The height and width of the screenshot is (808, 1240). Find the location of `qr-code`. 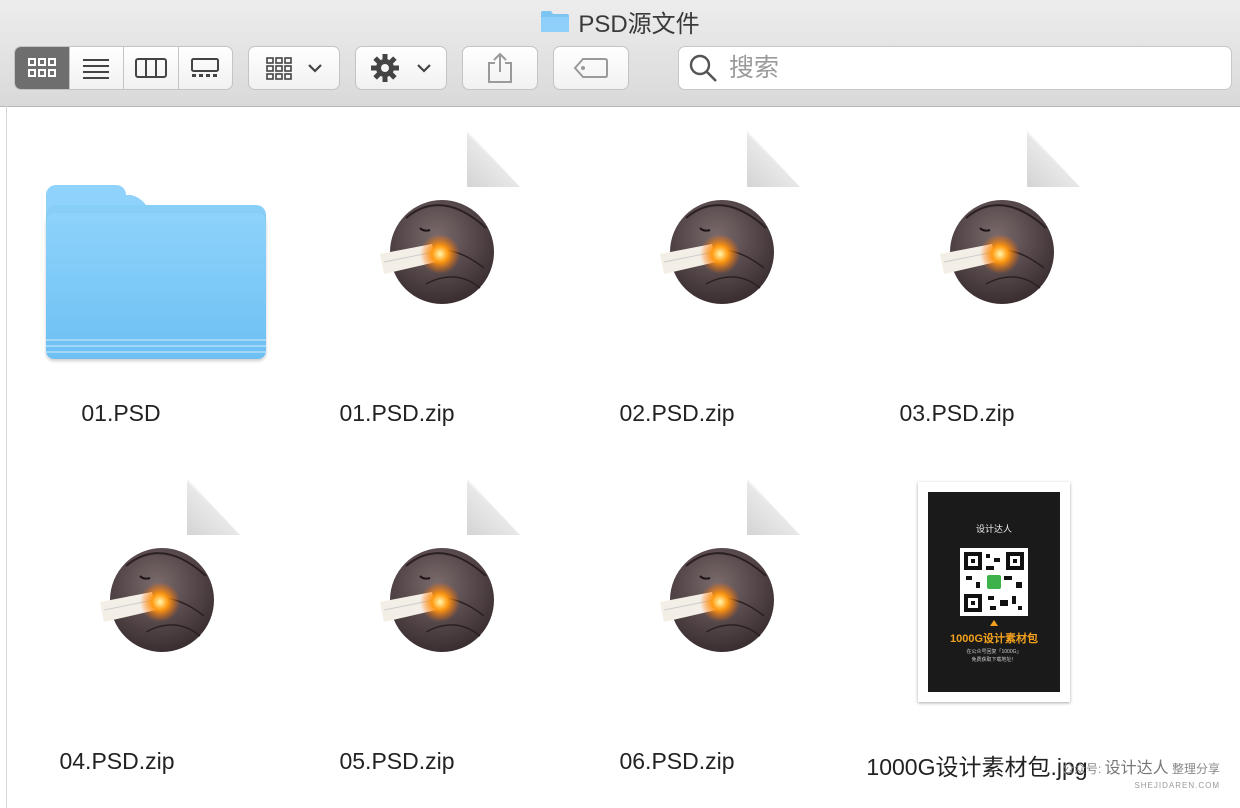

qr-code is located at coordinates (994, 582).